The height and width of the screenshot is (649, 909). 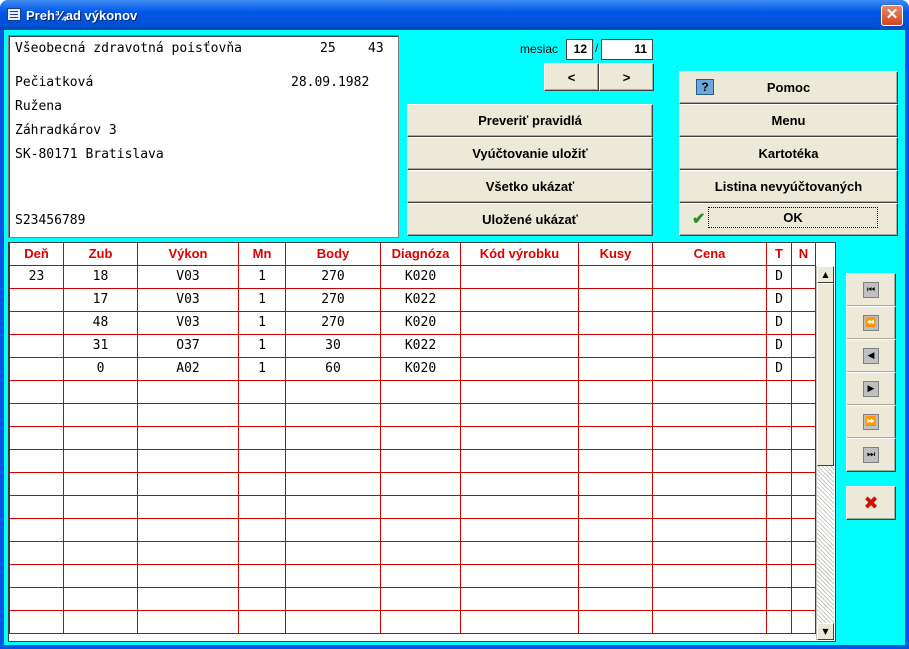 I want to click on next-month-button: >, so click(x=626, y=77).